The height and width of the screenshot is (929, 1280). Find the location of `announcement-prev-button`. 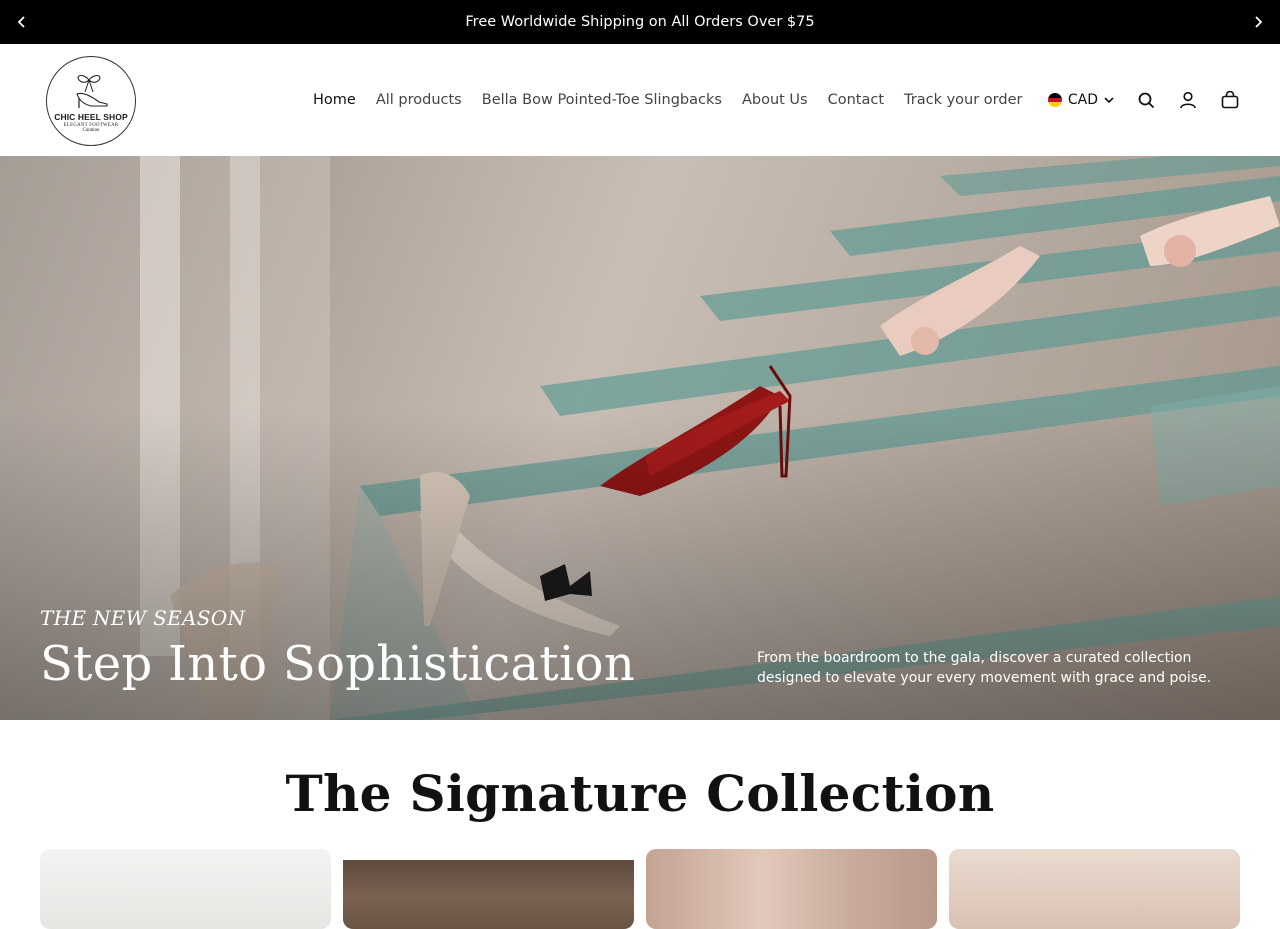

announcement-prev-button is located at coordinates (22, 22).